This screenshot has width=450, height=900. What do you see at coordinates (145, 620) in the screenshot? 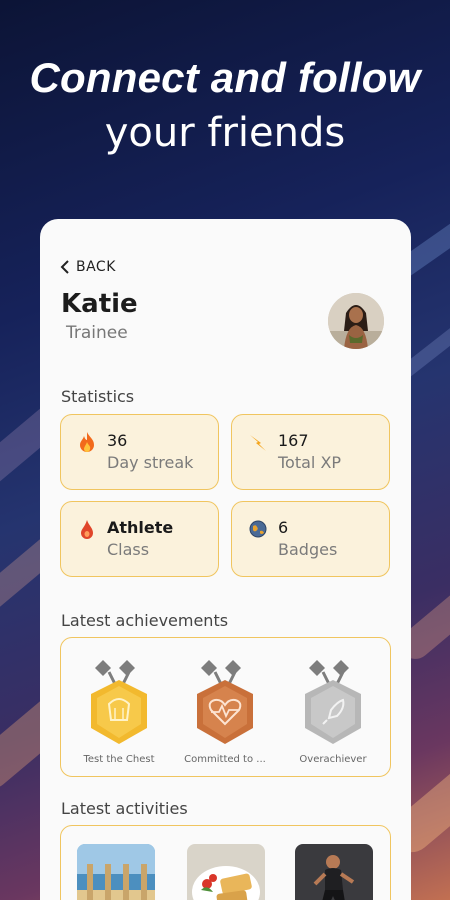
I see `achievements-title: Latest achievements` at bounding box center [145, 620].